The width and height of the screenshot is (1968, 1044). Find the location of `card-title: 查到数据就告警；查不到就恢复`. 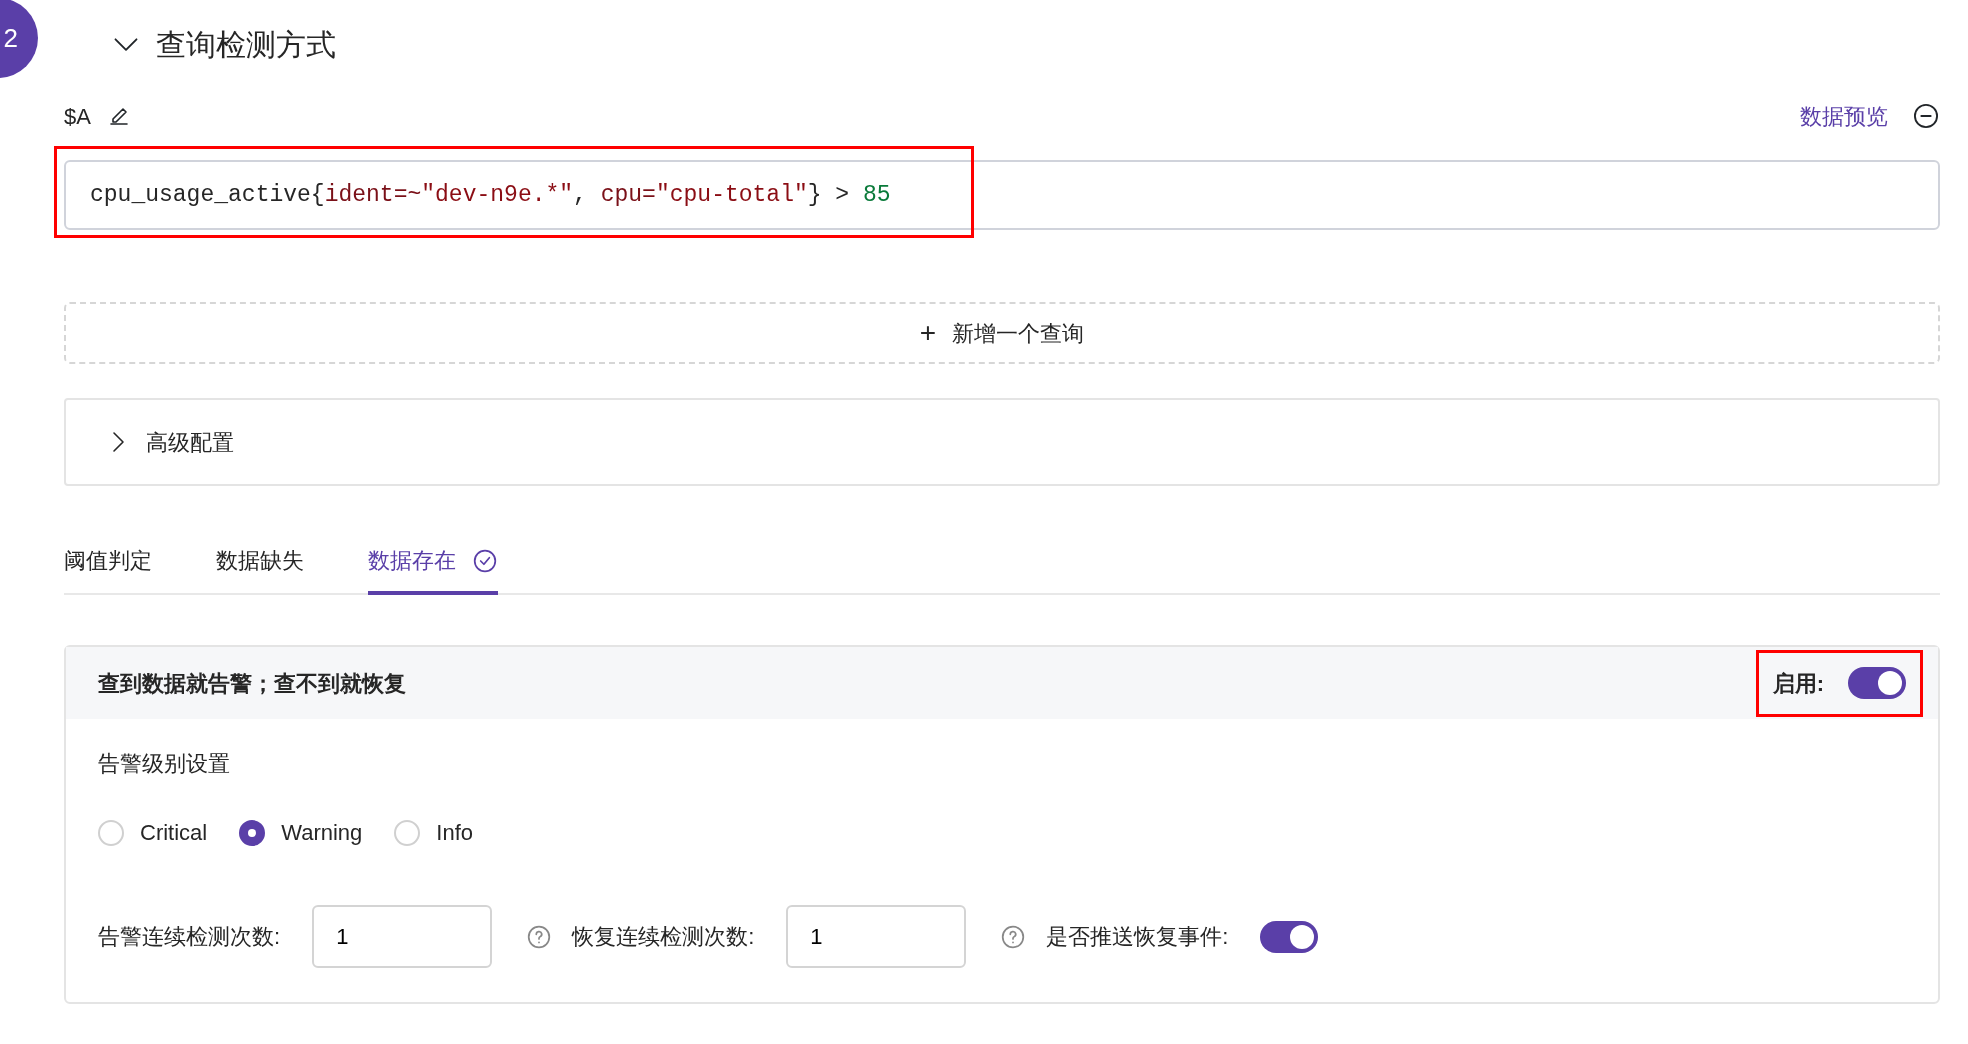

card-title: 查到数据就告警；查不到就恢复 is located at coordinates (252, 683).